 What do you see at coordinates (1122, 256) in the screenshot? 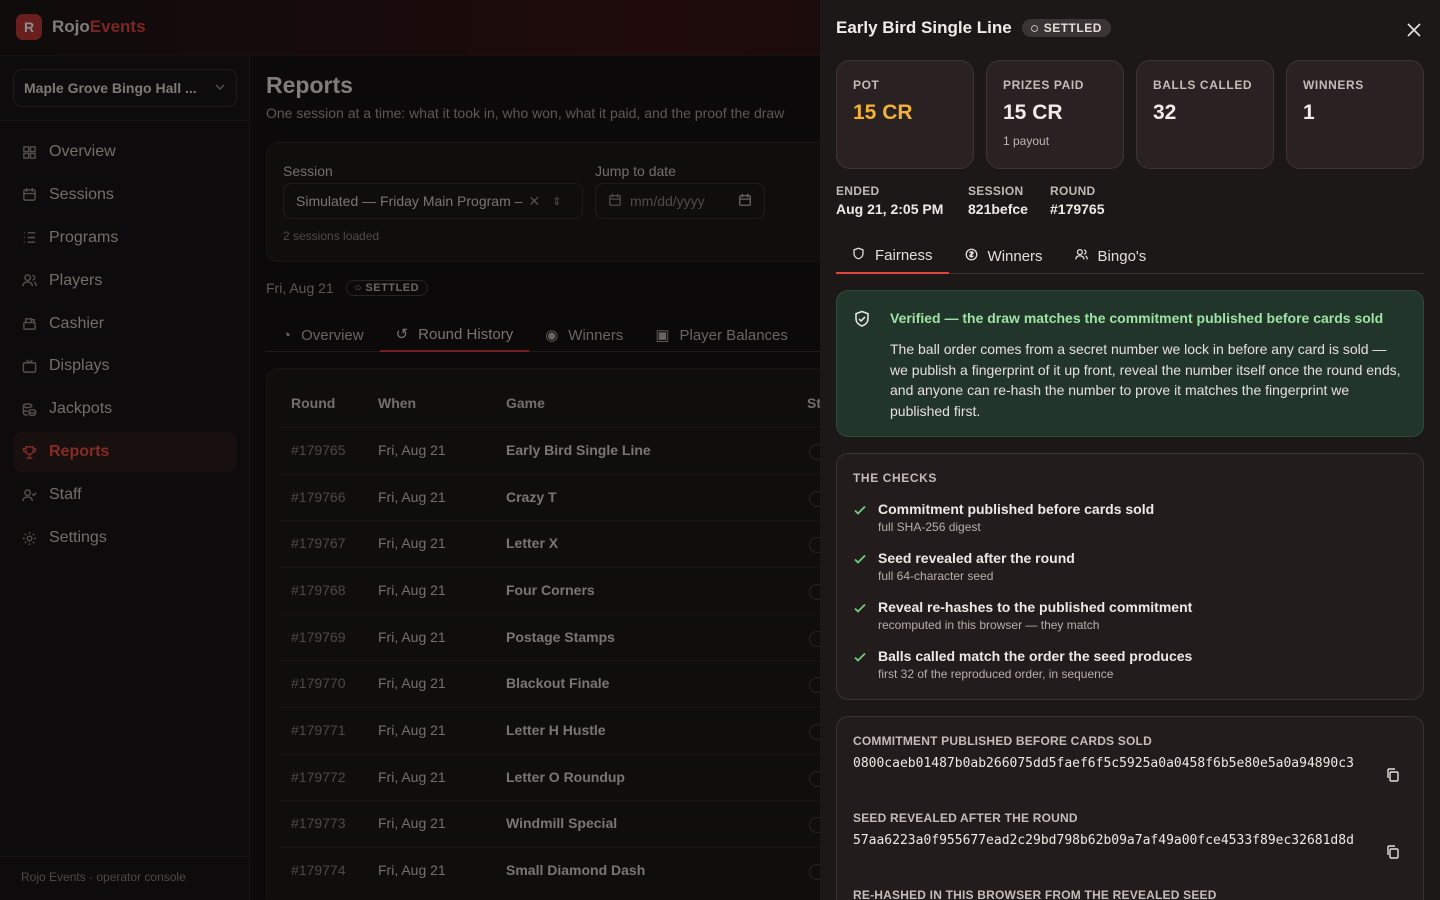
I see `tab-label: Bingo's` at bounding box center [1122, 256].